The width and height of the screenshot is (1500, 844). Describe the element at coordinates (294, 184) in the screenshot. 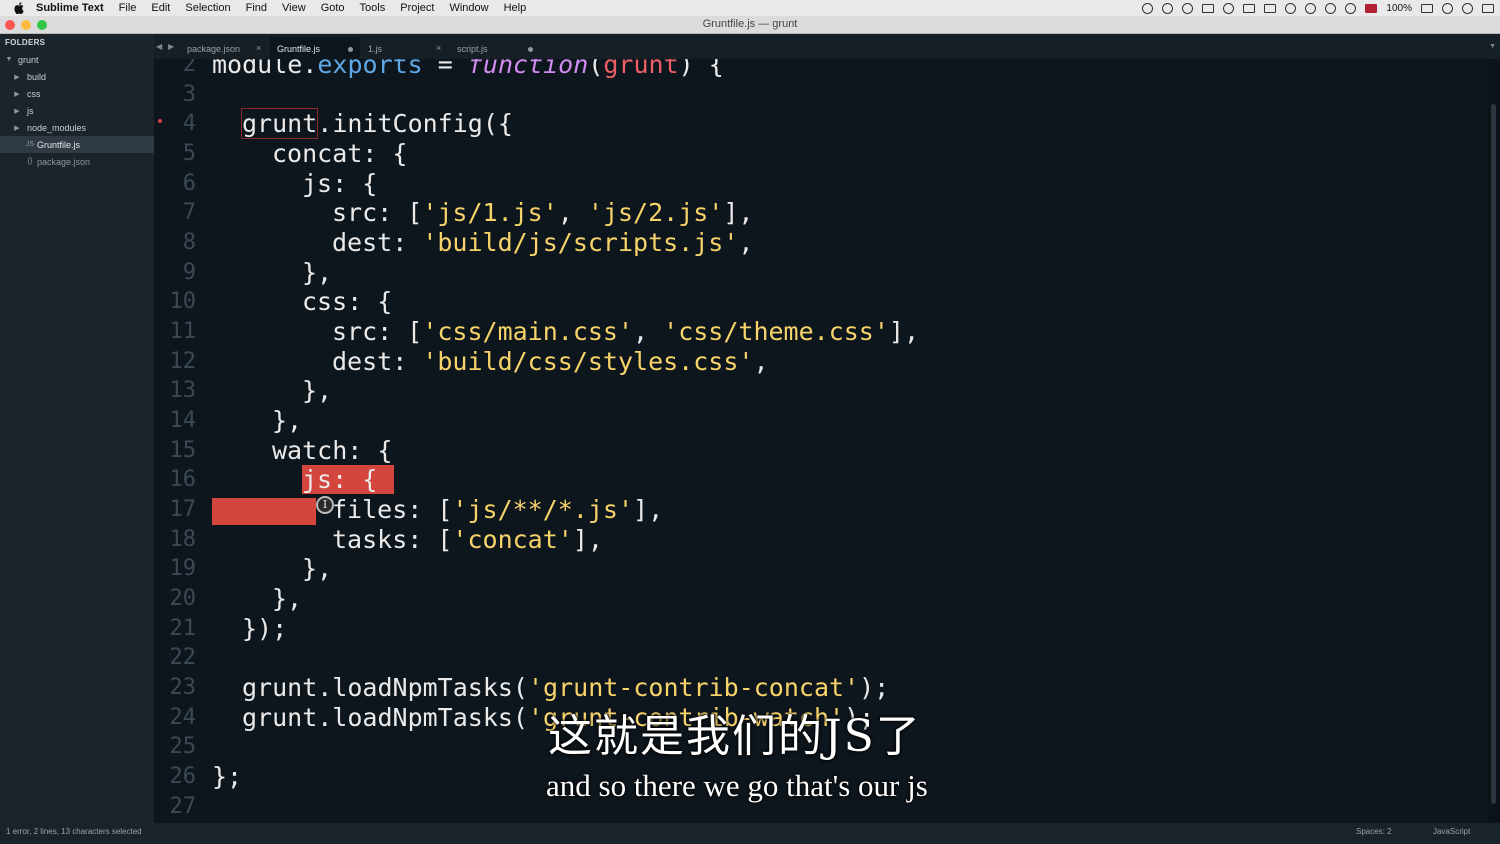

I see `code-line-6: js: {` at that location.